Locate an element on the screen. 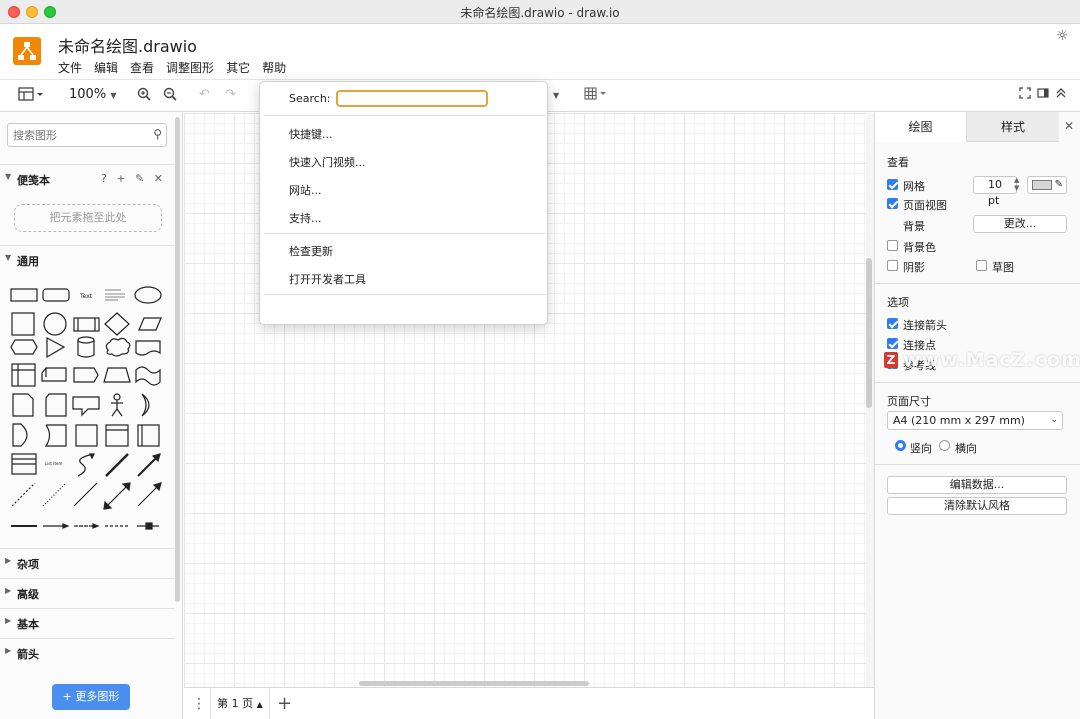 Image resolution: width=1080 pixels, height=719 pixels. sidebar-scrollbar is located at coordinates (177, 359).